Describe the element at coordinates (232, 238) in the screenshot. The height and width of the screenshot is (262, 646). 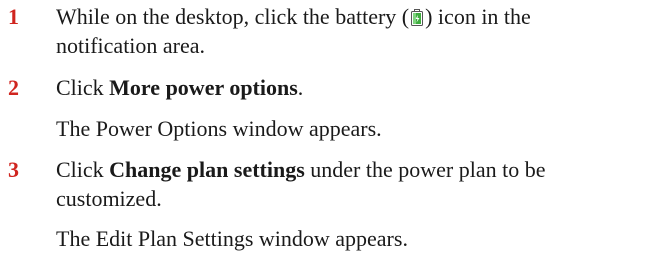
I see `step-3-result-note: The Edit Plan Settings window appears.` at that location.